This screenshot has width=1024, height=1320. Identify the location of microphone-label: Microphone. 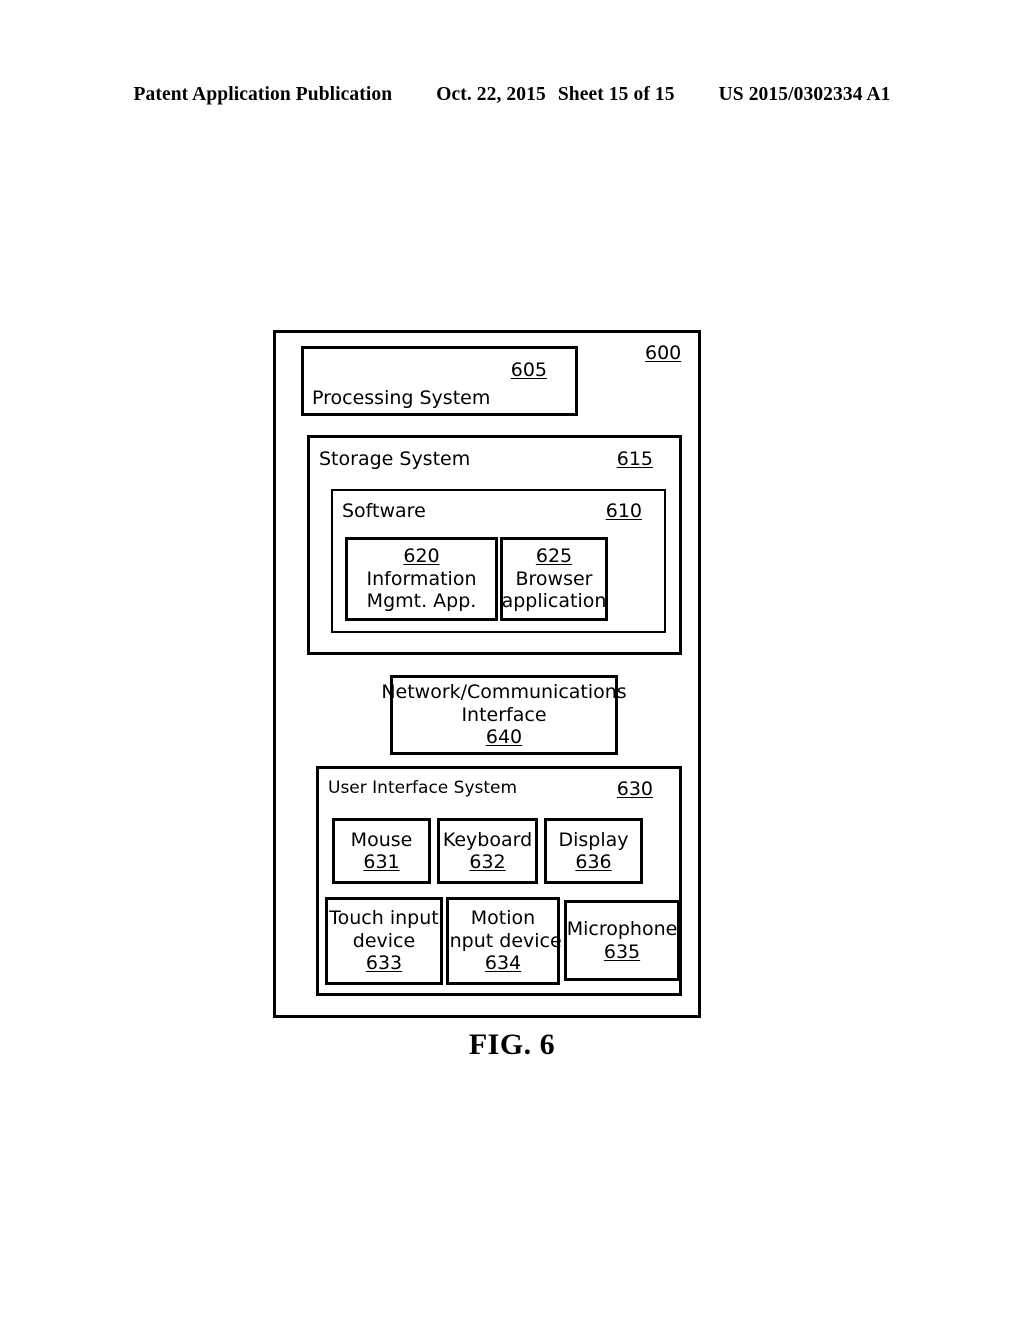
(622, 929).